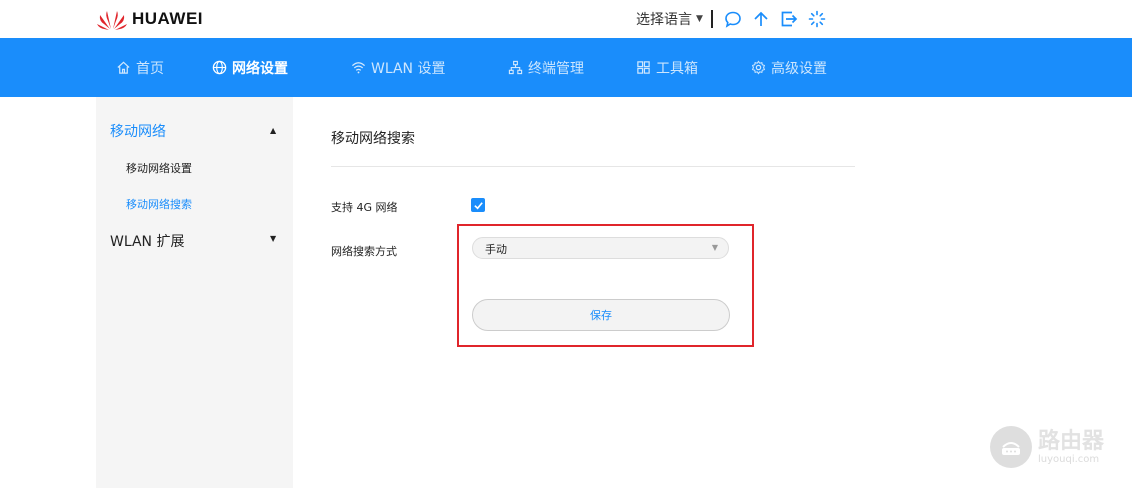 The height and width of the screenshot is (488, 1132). What do you see at coordinates (566, 19) in the screenshot?
I see `top-bar: HUAWEI 选择语言 ▼` at bounding box center [566, 19].